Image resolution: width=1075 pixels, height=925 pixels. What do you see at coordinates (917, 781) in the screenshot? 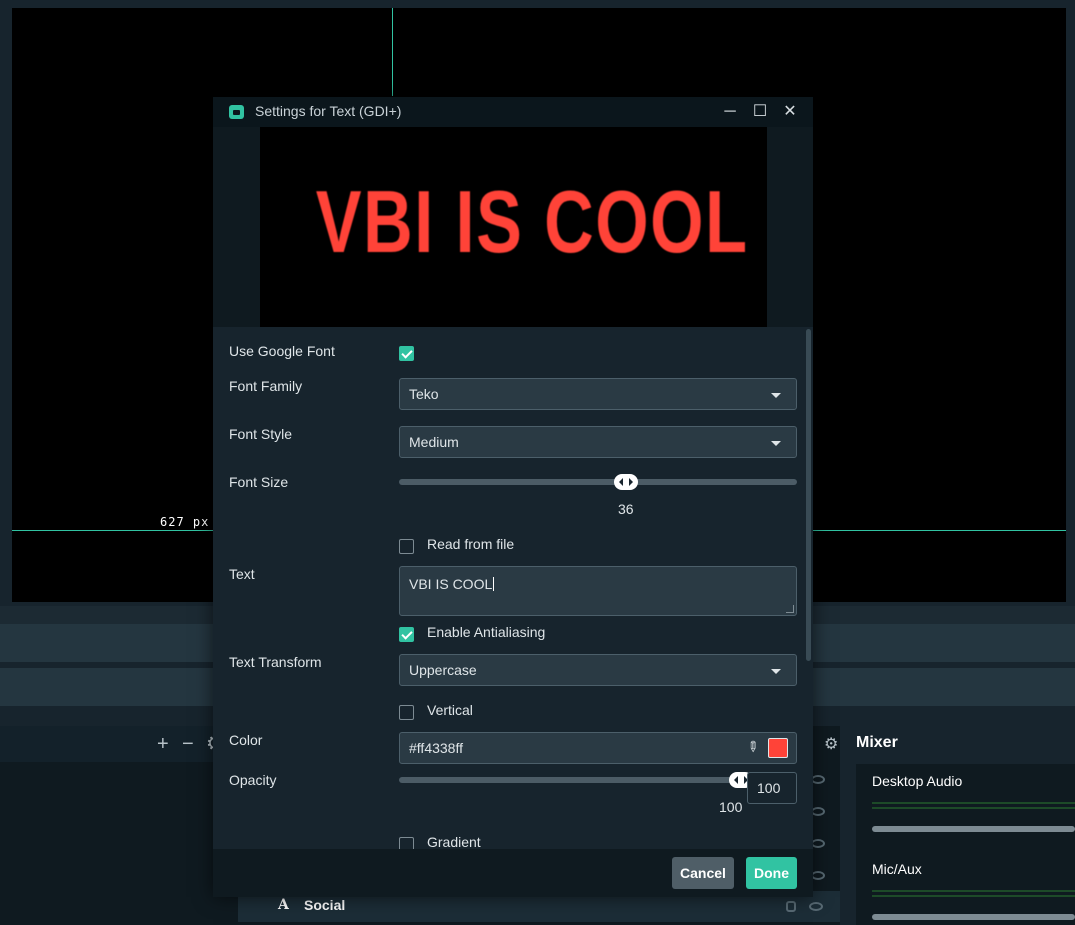
I see `mixer-channel-label: Desktop Audio` at bounding box center [917, 781].